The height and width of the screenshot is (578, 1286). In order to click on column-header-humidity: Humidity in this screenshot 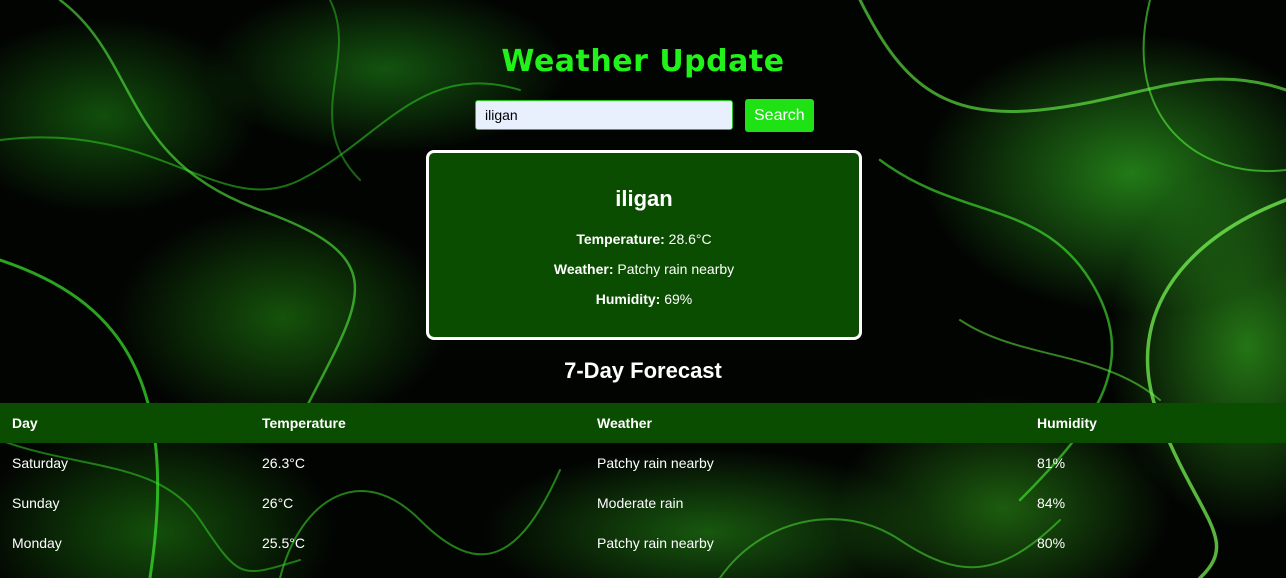, I will do `click(1155, 423)`.